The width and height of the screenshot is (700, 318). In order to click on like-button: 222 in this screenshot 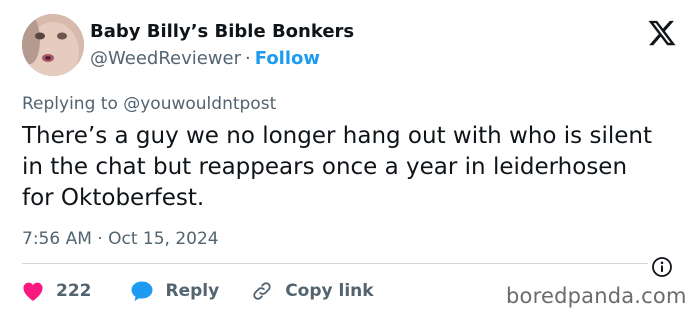, I will do `click(57, 291)`.